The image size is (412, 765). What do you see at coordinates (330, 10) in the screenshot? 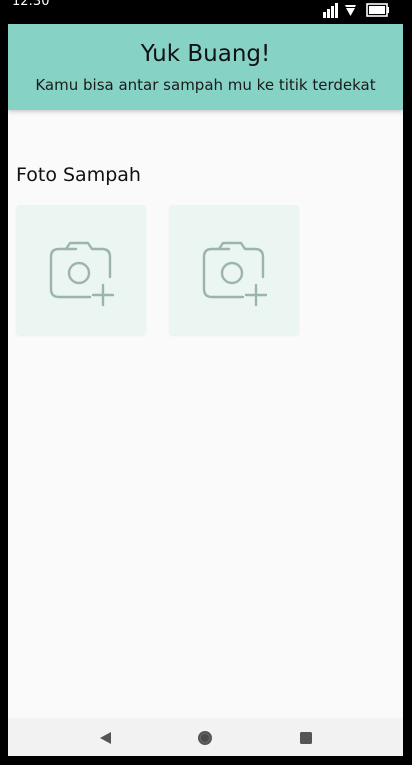
I see `signal-icon` at bounding box center [330, 10].